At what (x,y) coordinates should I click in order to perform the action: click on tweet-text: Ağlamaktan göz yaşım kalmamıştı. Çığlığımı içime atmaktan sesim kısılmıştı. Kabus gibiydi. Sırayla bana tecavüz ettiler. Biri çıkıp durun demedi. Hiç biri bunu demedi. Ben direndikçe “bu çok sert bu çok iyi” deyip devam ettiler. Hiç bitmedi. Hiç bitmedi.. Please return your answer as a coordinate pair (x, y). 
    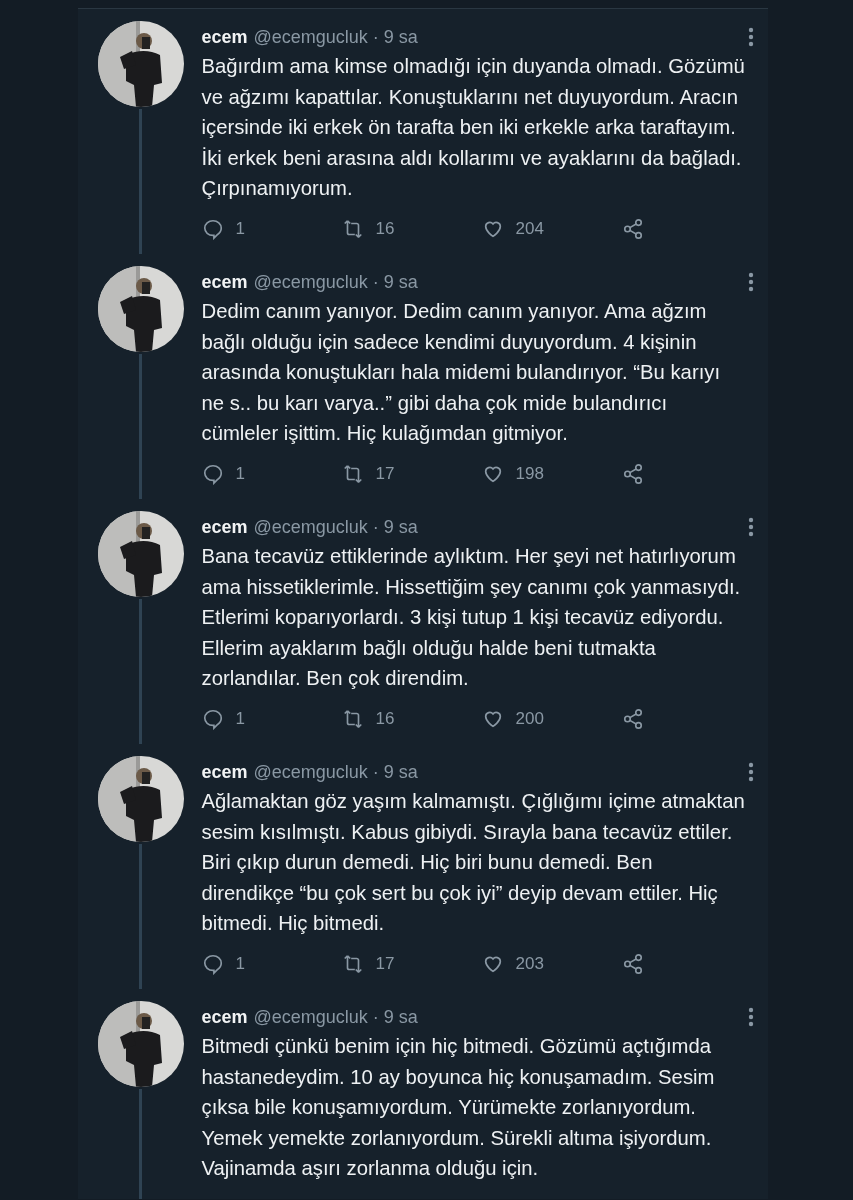
    Looking at the image, I should click on (473, 862).